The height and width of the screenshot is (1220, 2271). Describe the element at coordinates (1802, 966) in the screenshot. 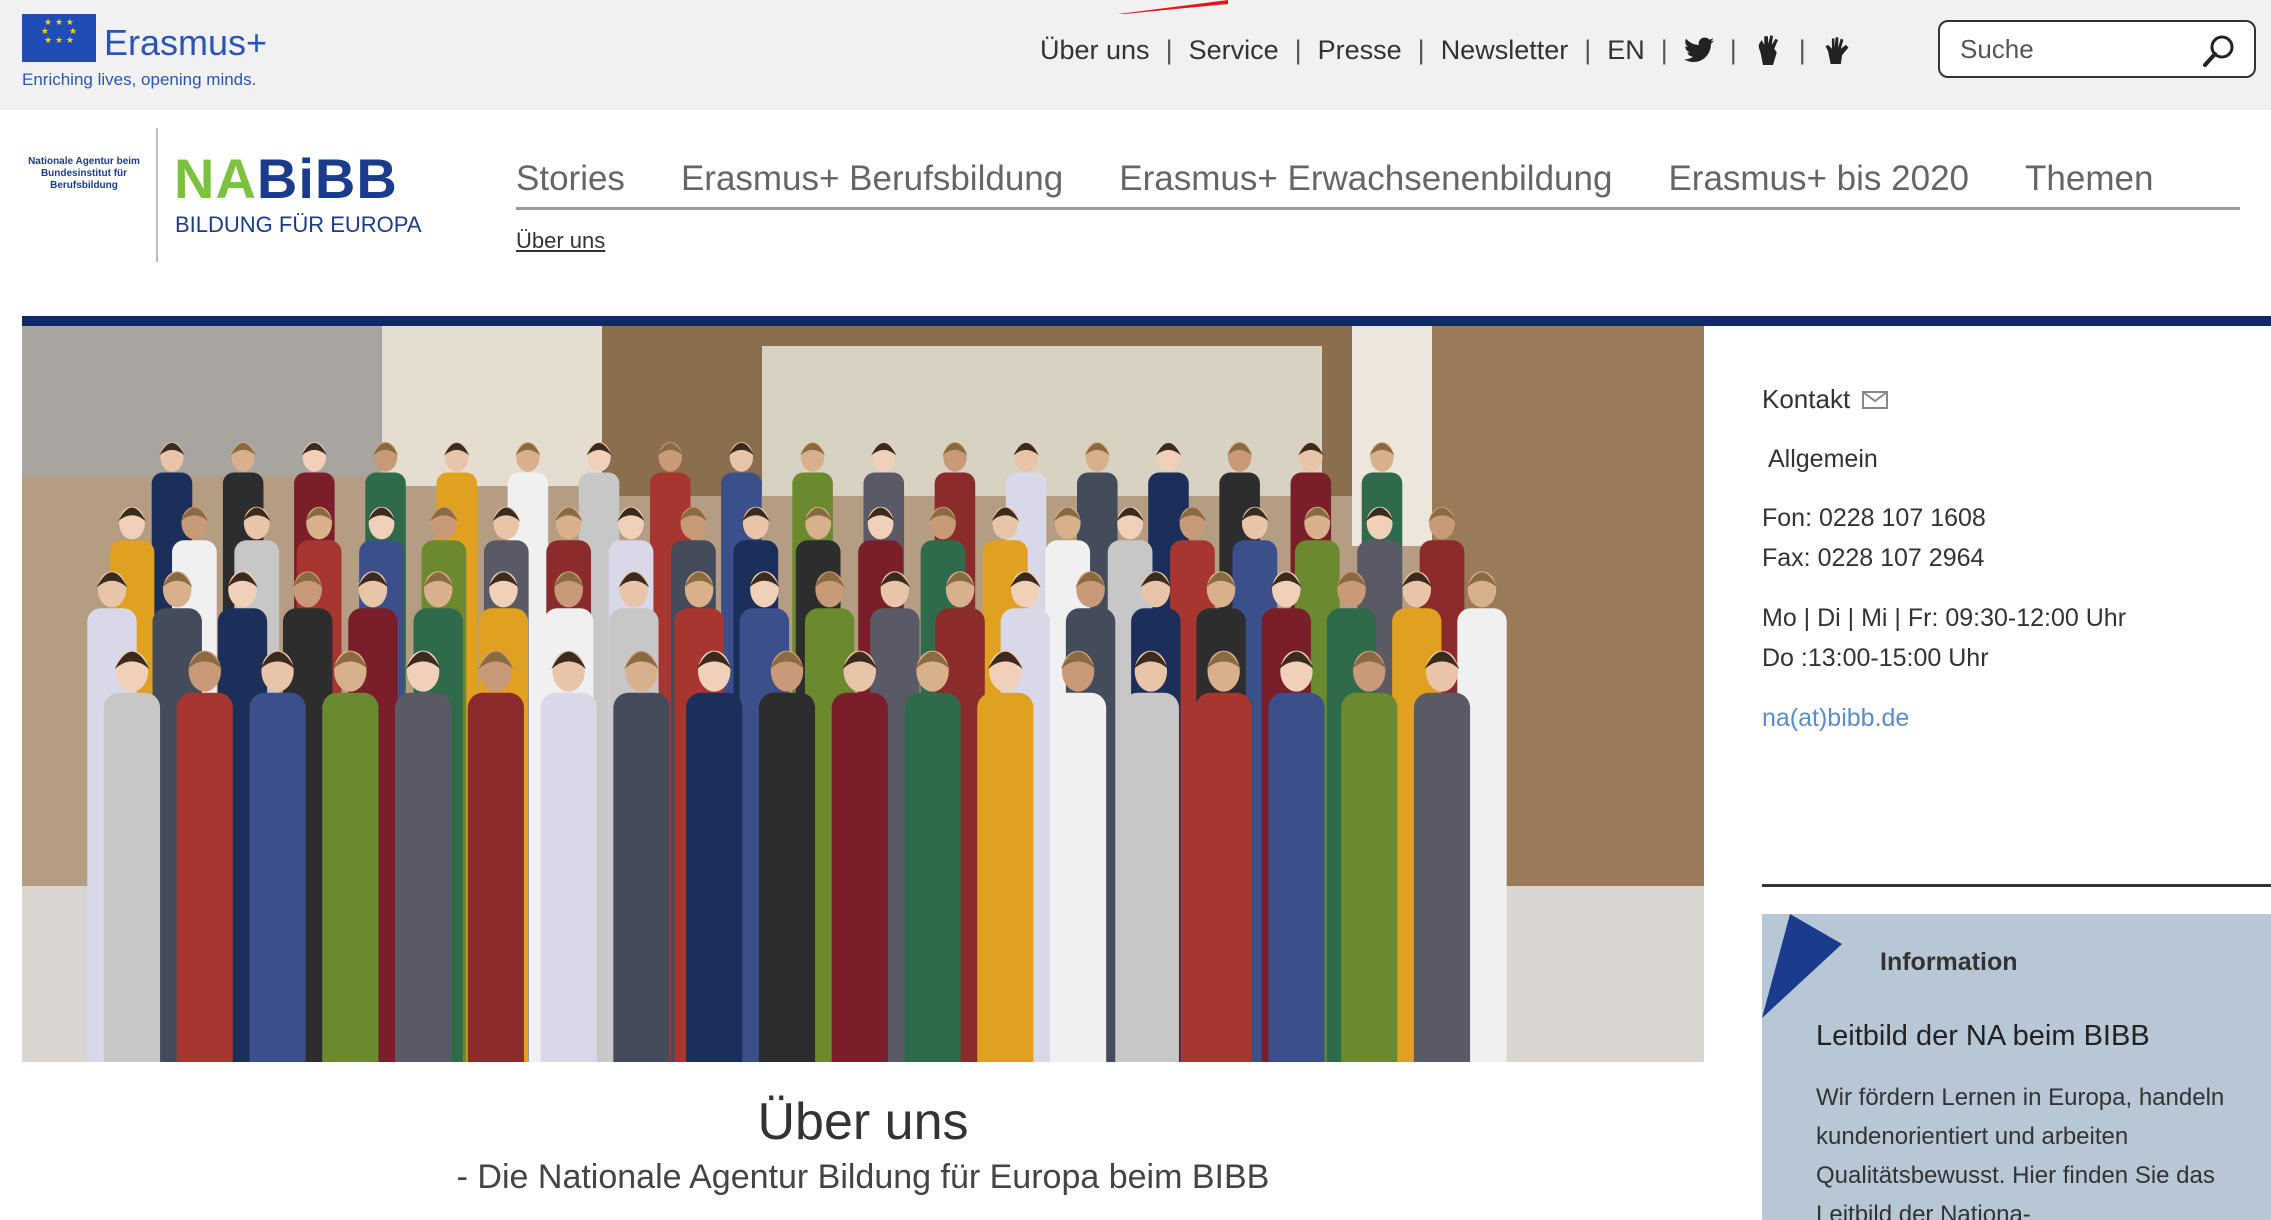

I see `info-corner-triangle` at that location.